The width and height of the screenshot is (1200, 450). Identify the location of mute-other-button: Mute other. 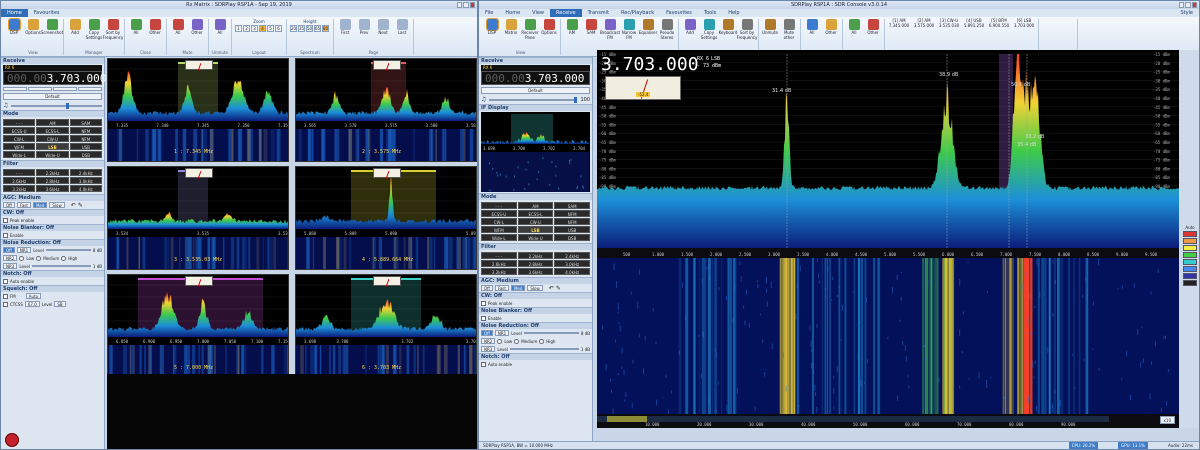
(789, 29).